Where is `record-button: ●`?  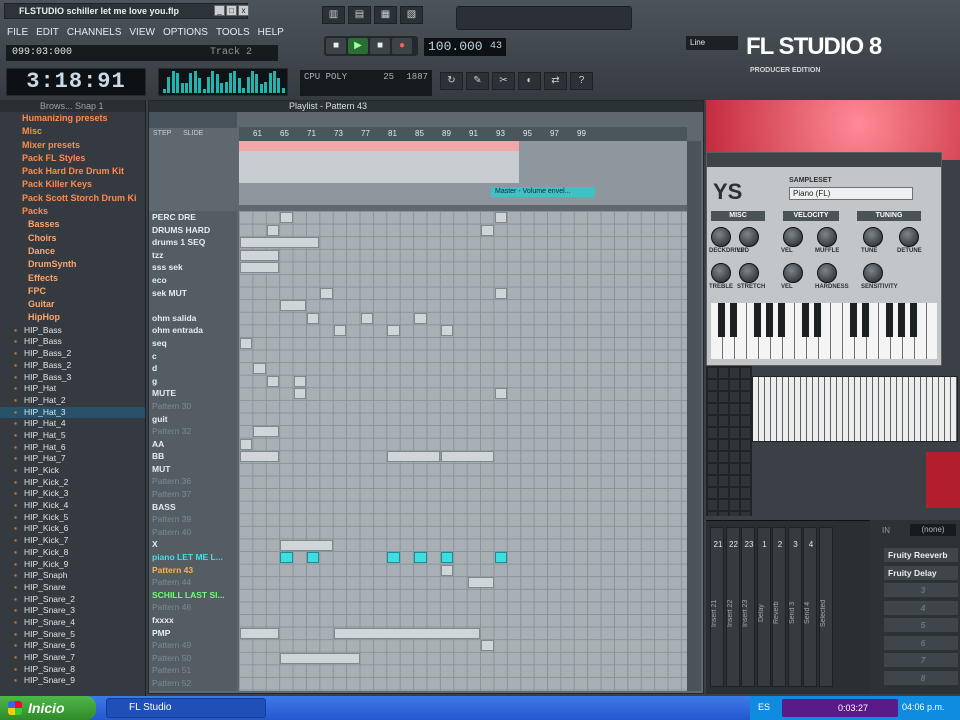 record-button: ● is located at coordinates (402, 46).